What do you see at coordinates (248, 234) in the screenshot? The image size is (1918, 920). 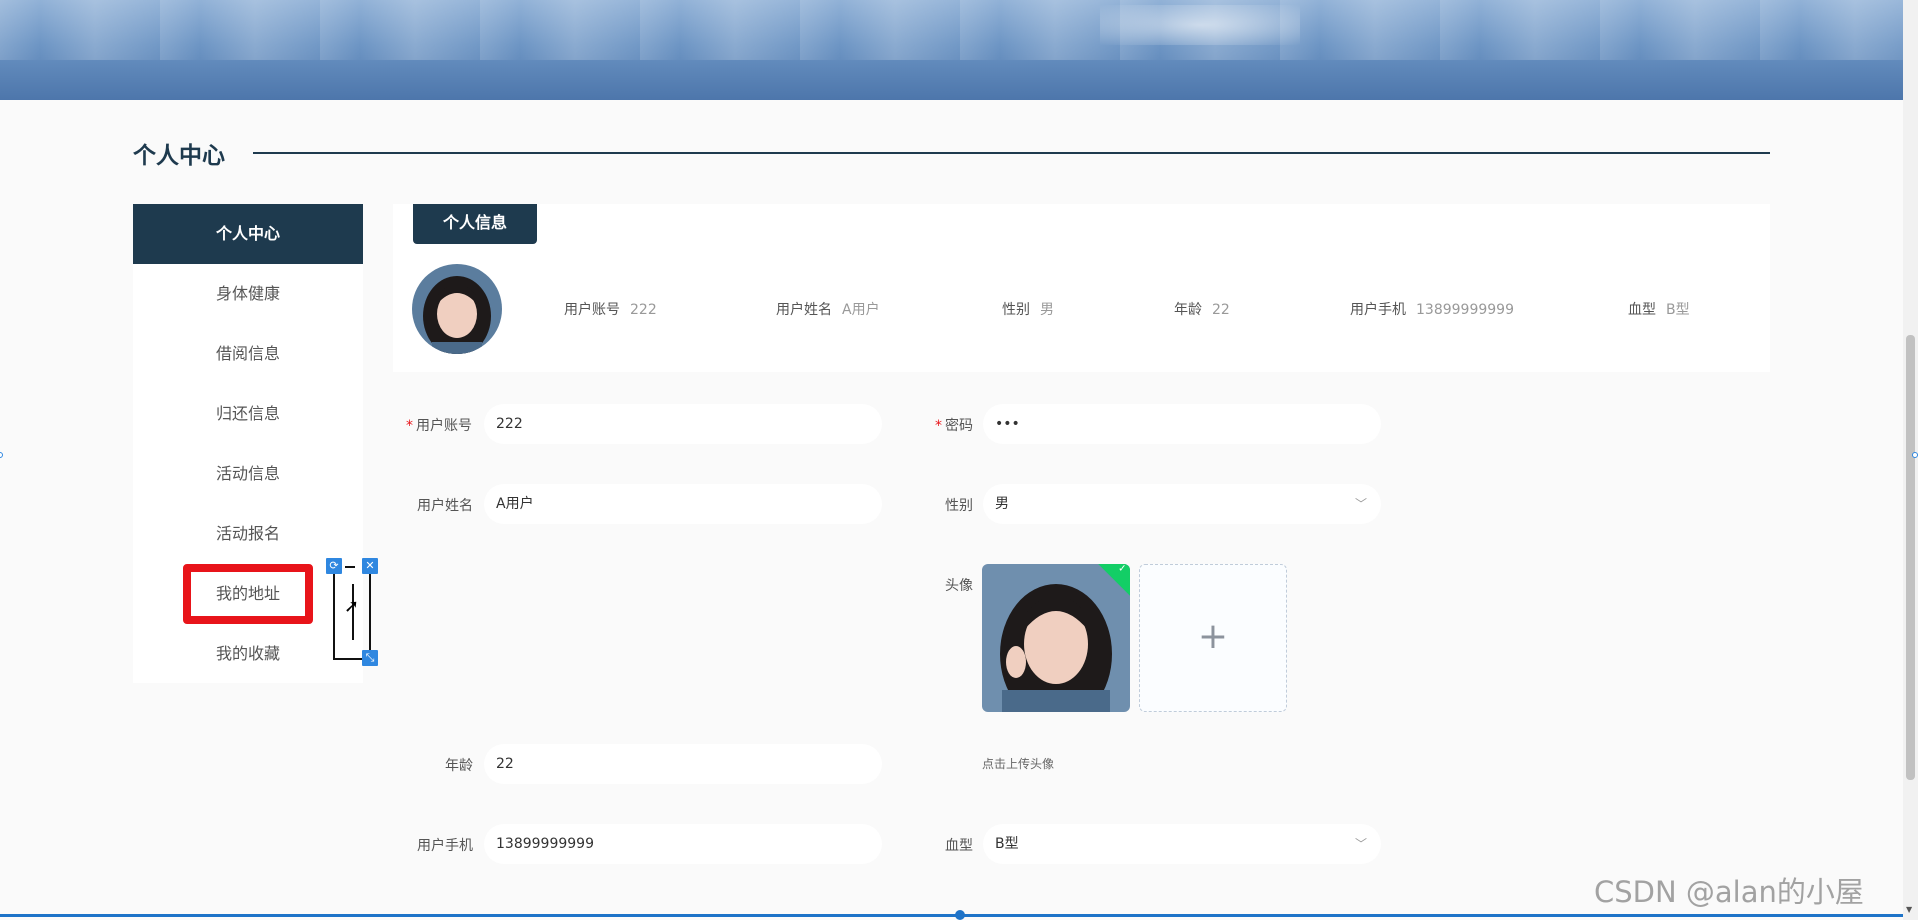 I see `sidebar-item-personal-center: 个人中心` at bounding box center [248, 234].